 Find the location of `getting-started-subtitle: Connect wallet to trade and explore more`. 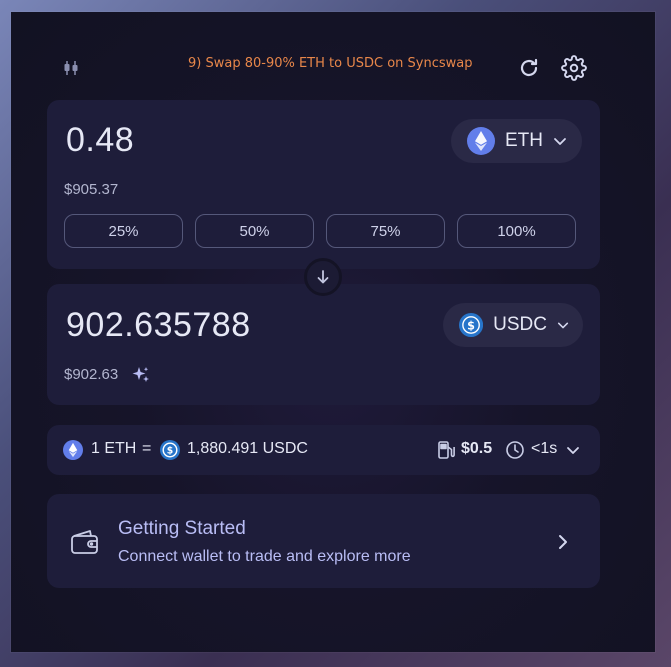

getting-started-subtitle: Connect wallet to trade and explore more is located at coordinates (264, 556).